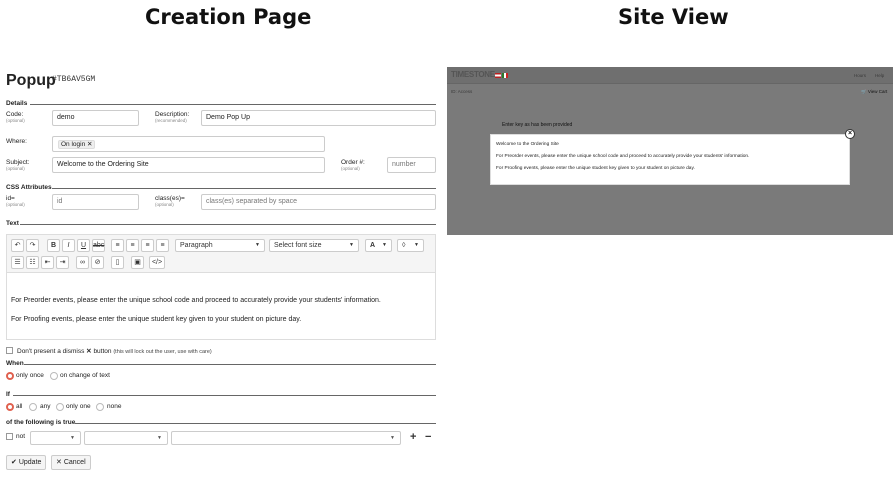  What do you see at coordinates (318, 118) in the screenshot?
I see `description-input: Demo Pop Up` at bounding box center [318, 118].